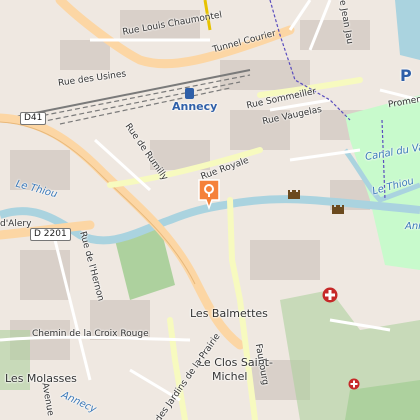 This screenshot has height=420, width=420. I want to click on street-label: Chemin de la Croix Rouge, so click(90, 334).